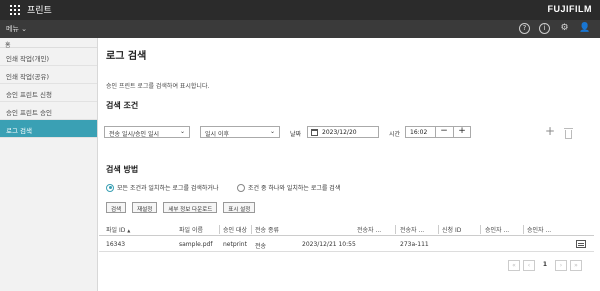 This screenshot has height=291, width=600. I want to click on column-file-id: 파일 ID ▲, so click(118, 229).